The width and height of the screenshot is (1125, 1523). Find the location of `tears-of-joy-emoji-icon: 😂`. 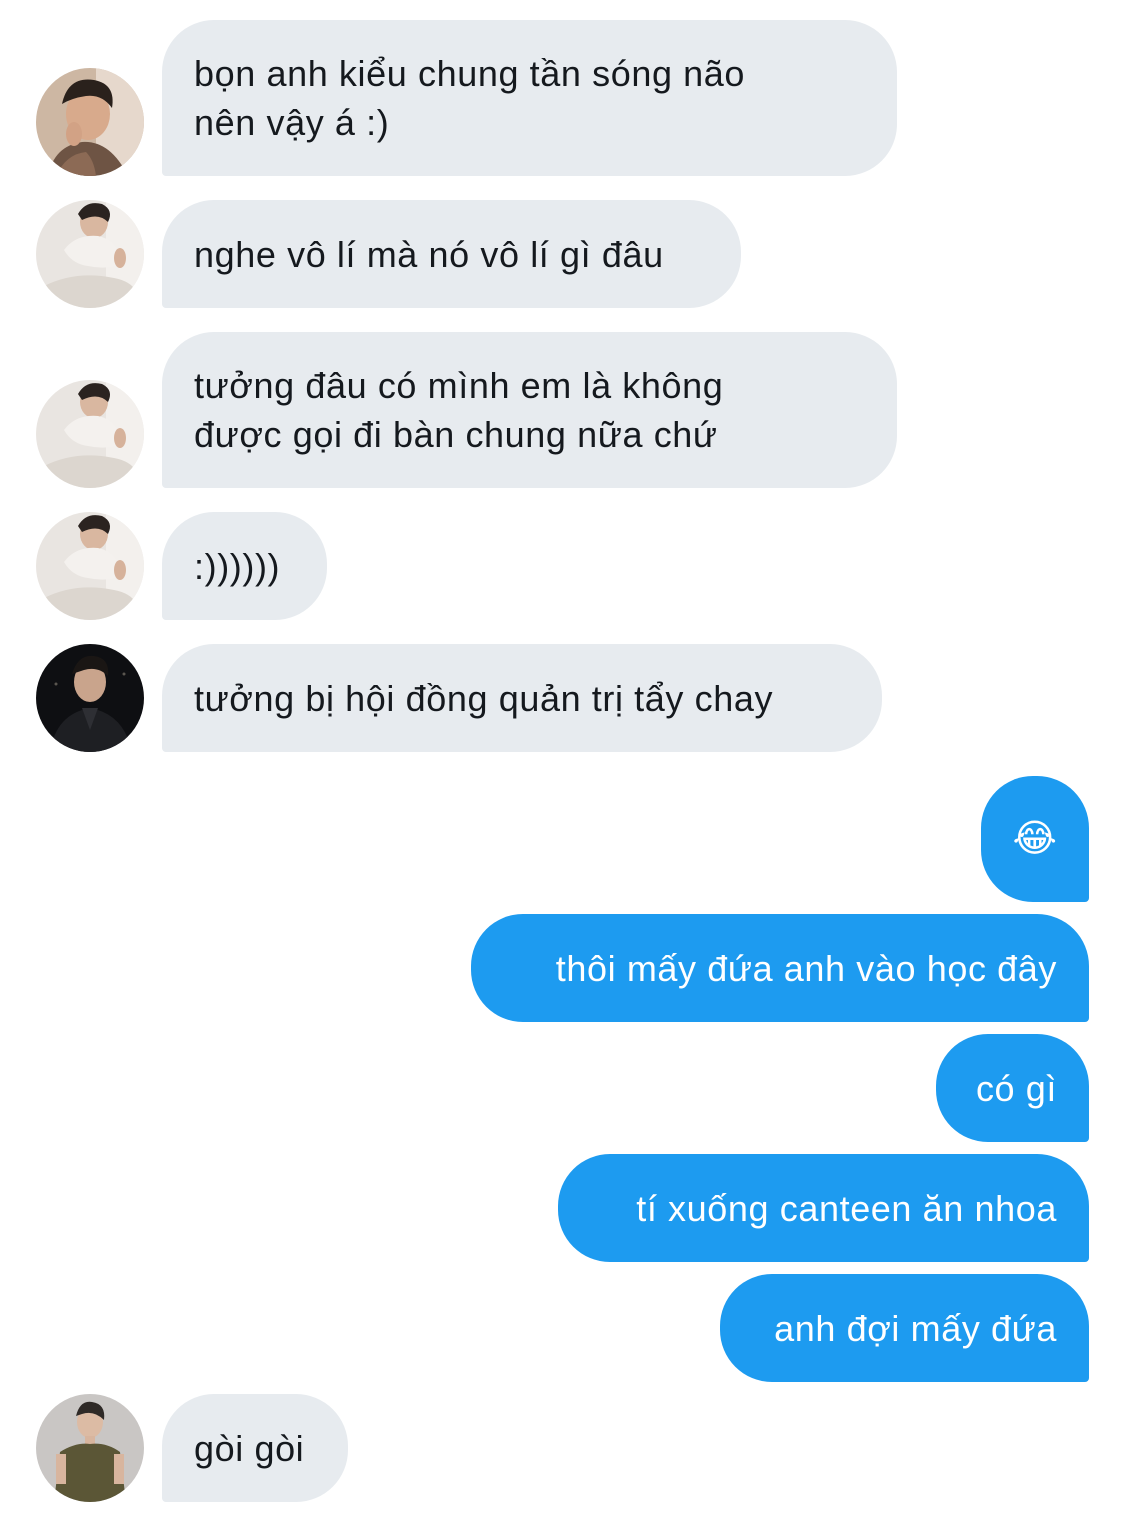

tears-of-joy-emoji-icon: 😂 is located at coordinates (1035, 839).